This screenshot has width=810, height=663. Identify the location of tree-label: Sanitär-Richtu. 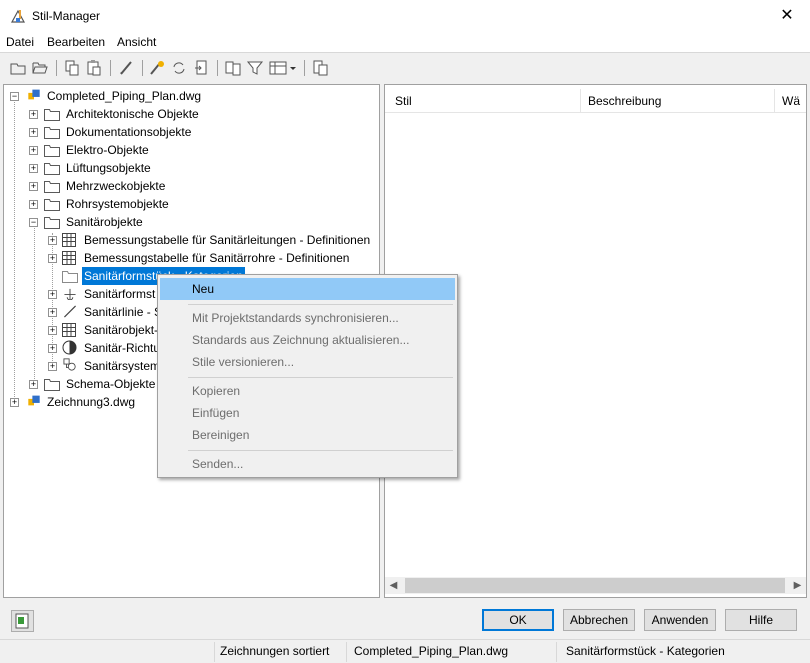
(122, 348).